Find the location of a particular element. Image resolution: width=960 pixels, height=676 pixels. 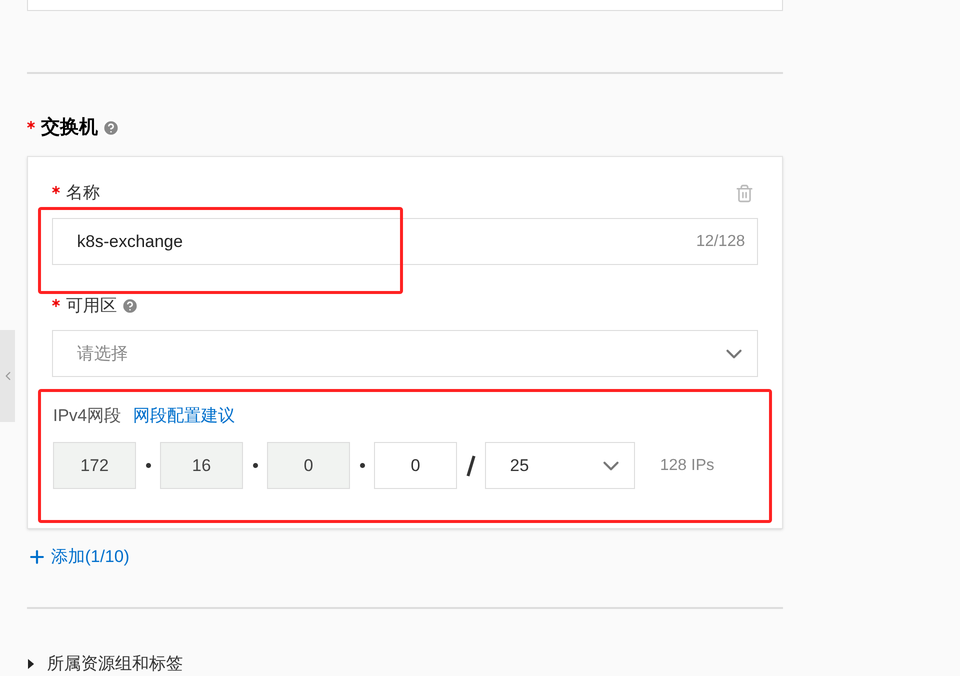

field-label: IPv4网段 is located at coordinates (87, 416).